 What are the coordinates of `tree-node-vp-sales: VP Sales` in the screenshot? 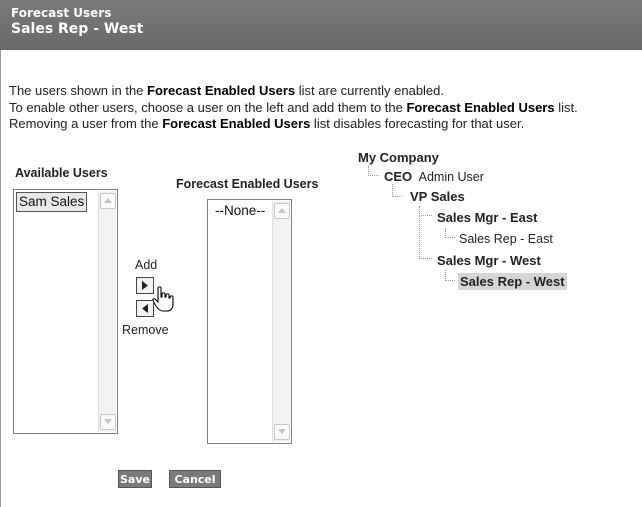 It's located at (437, 196).